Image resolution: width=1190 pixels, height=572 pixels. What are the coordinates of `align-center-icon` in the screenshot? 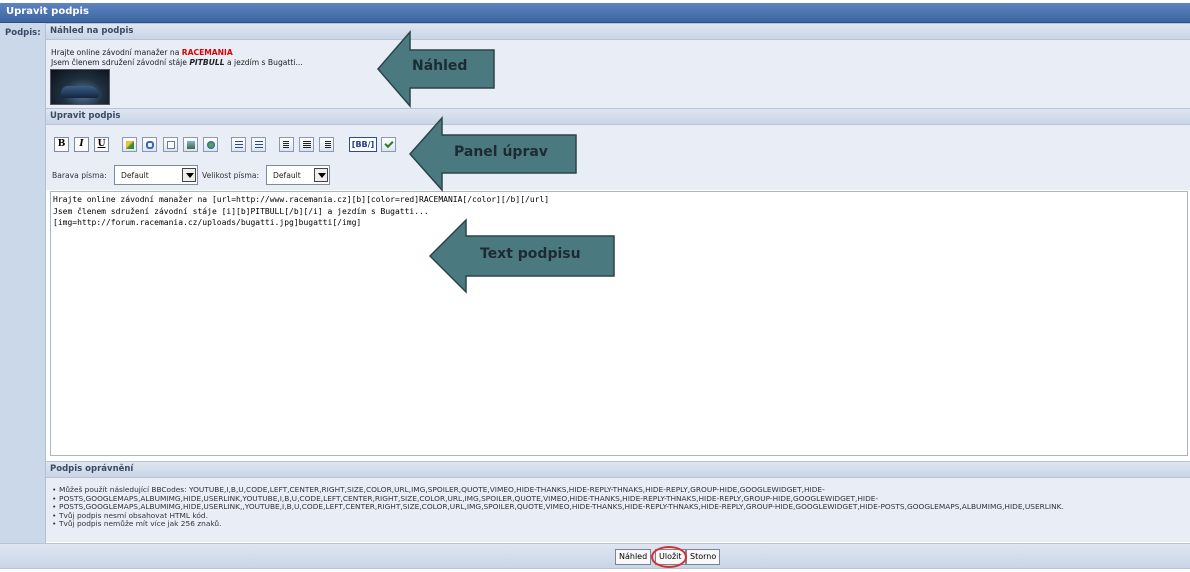 It's located at (306, 144).